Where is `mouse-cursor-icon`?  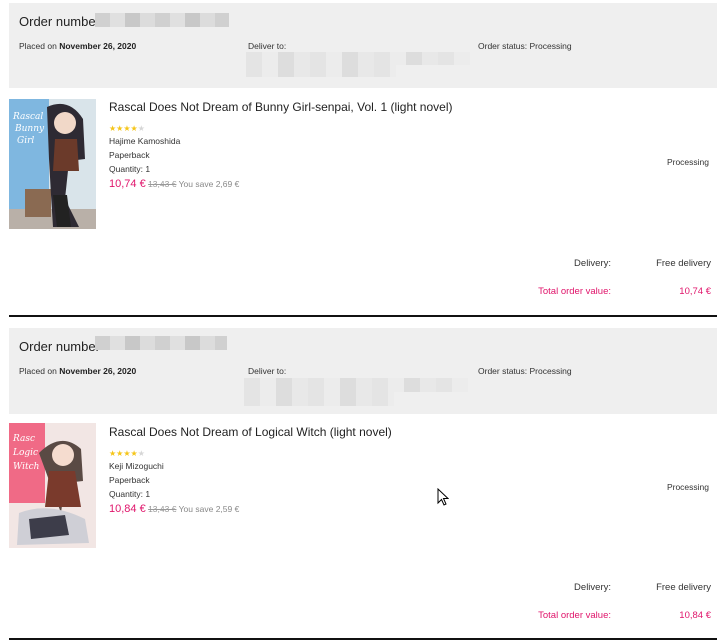
mouse-cursor-icon is located at coordinates (443, 497).